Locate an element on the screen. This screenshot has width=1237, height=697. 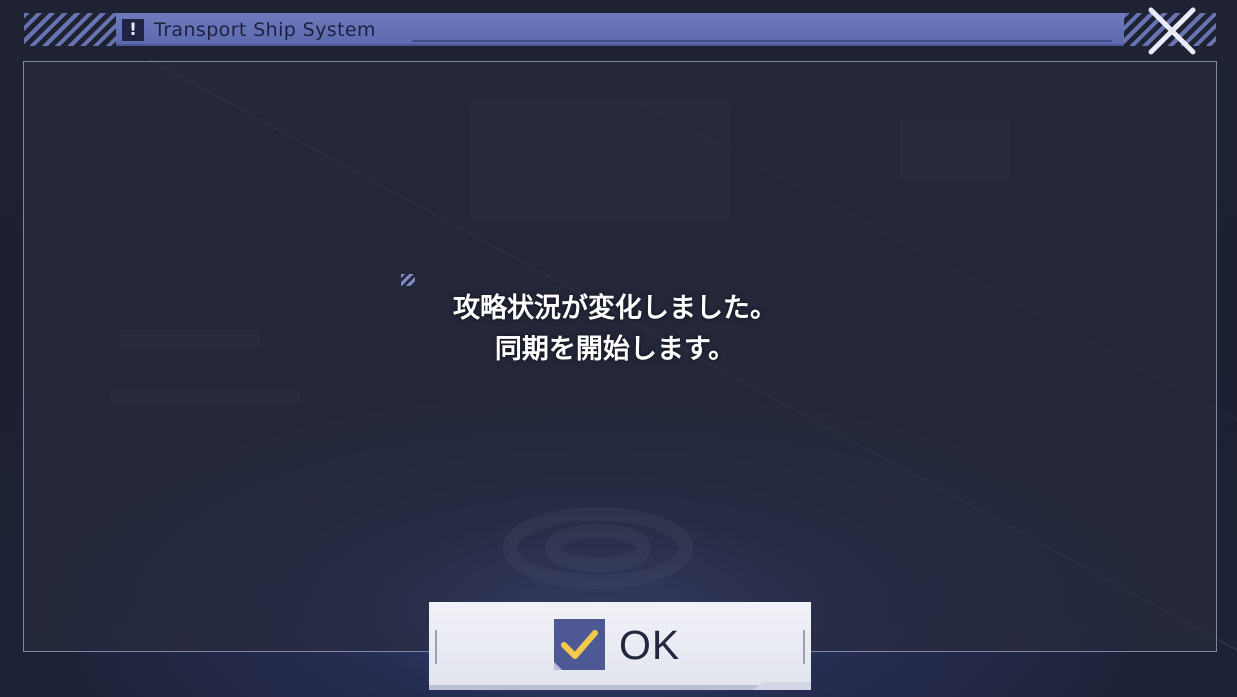
ok-button-label: OK is located at coordinates (650, 645).